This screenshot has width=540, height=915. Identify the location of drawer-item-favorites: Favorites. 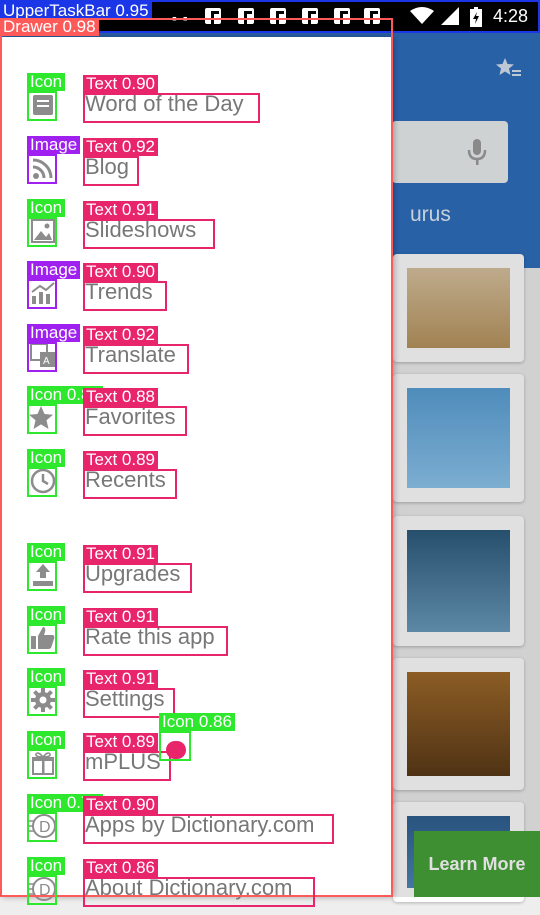
(196, 419).